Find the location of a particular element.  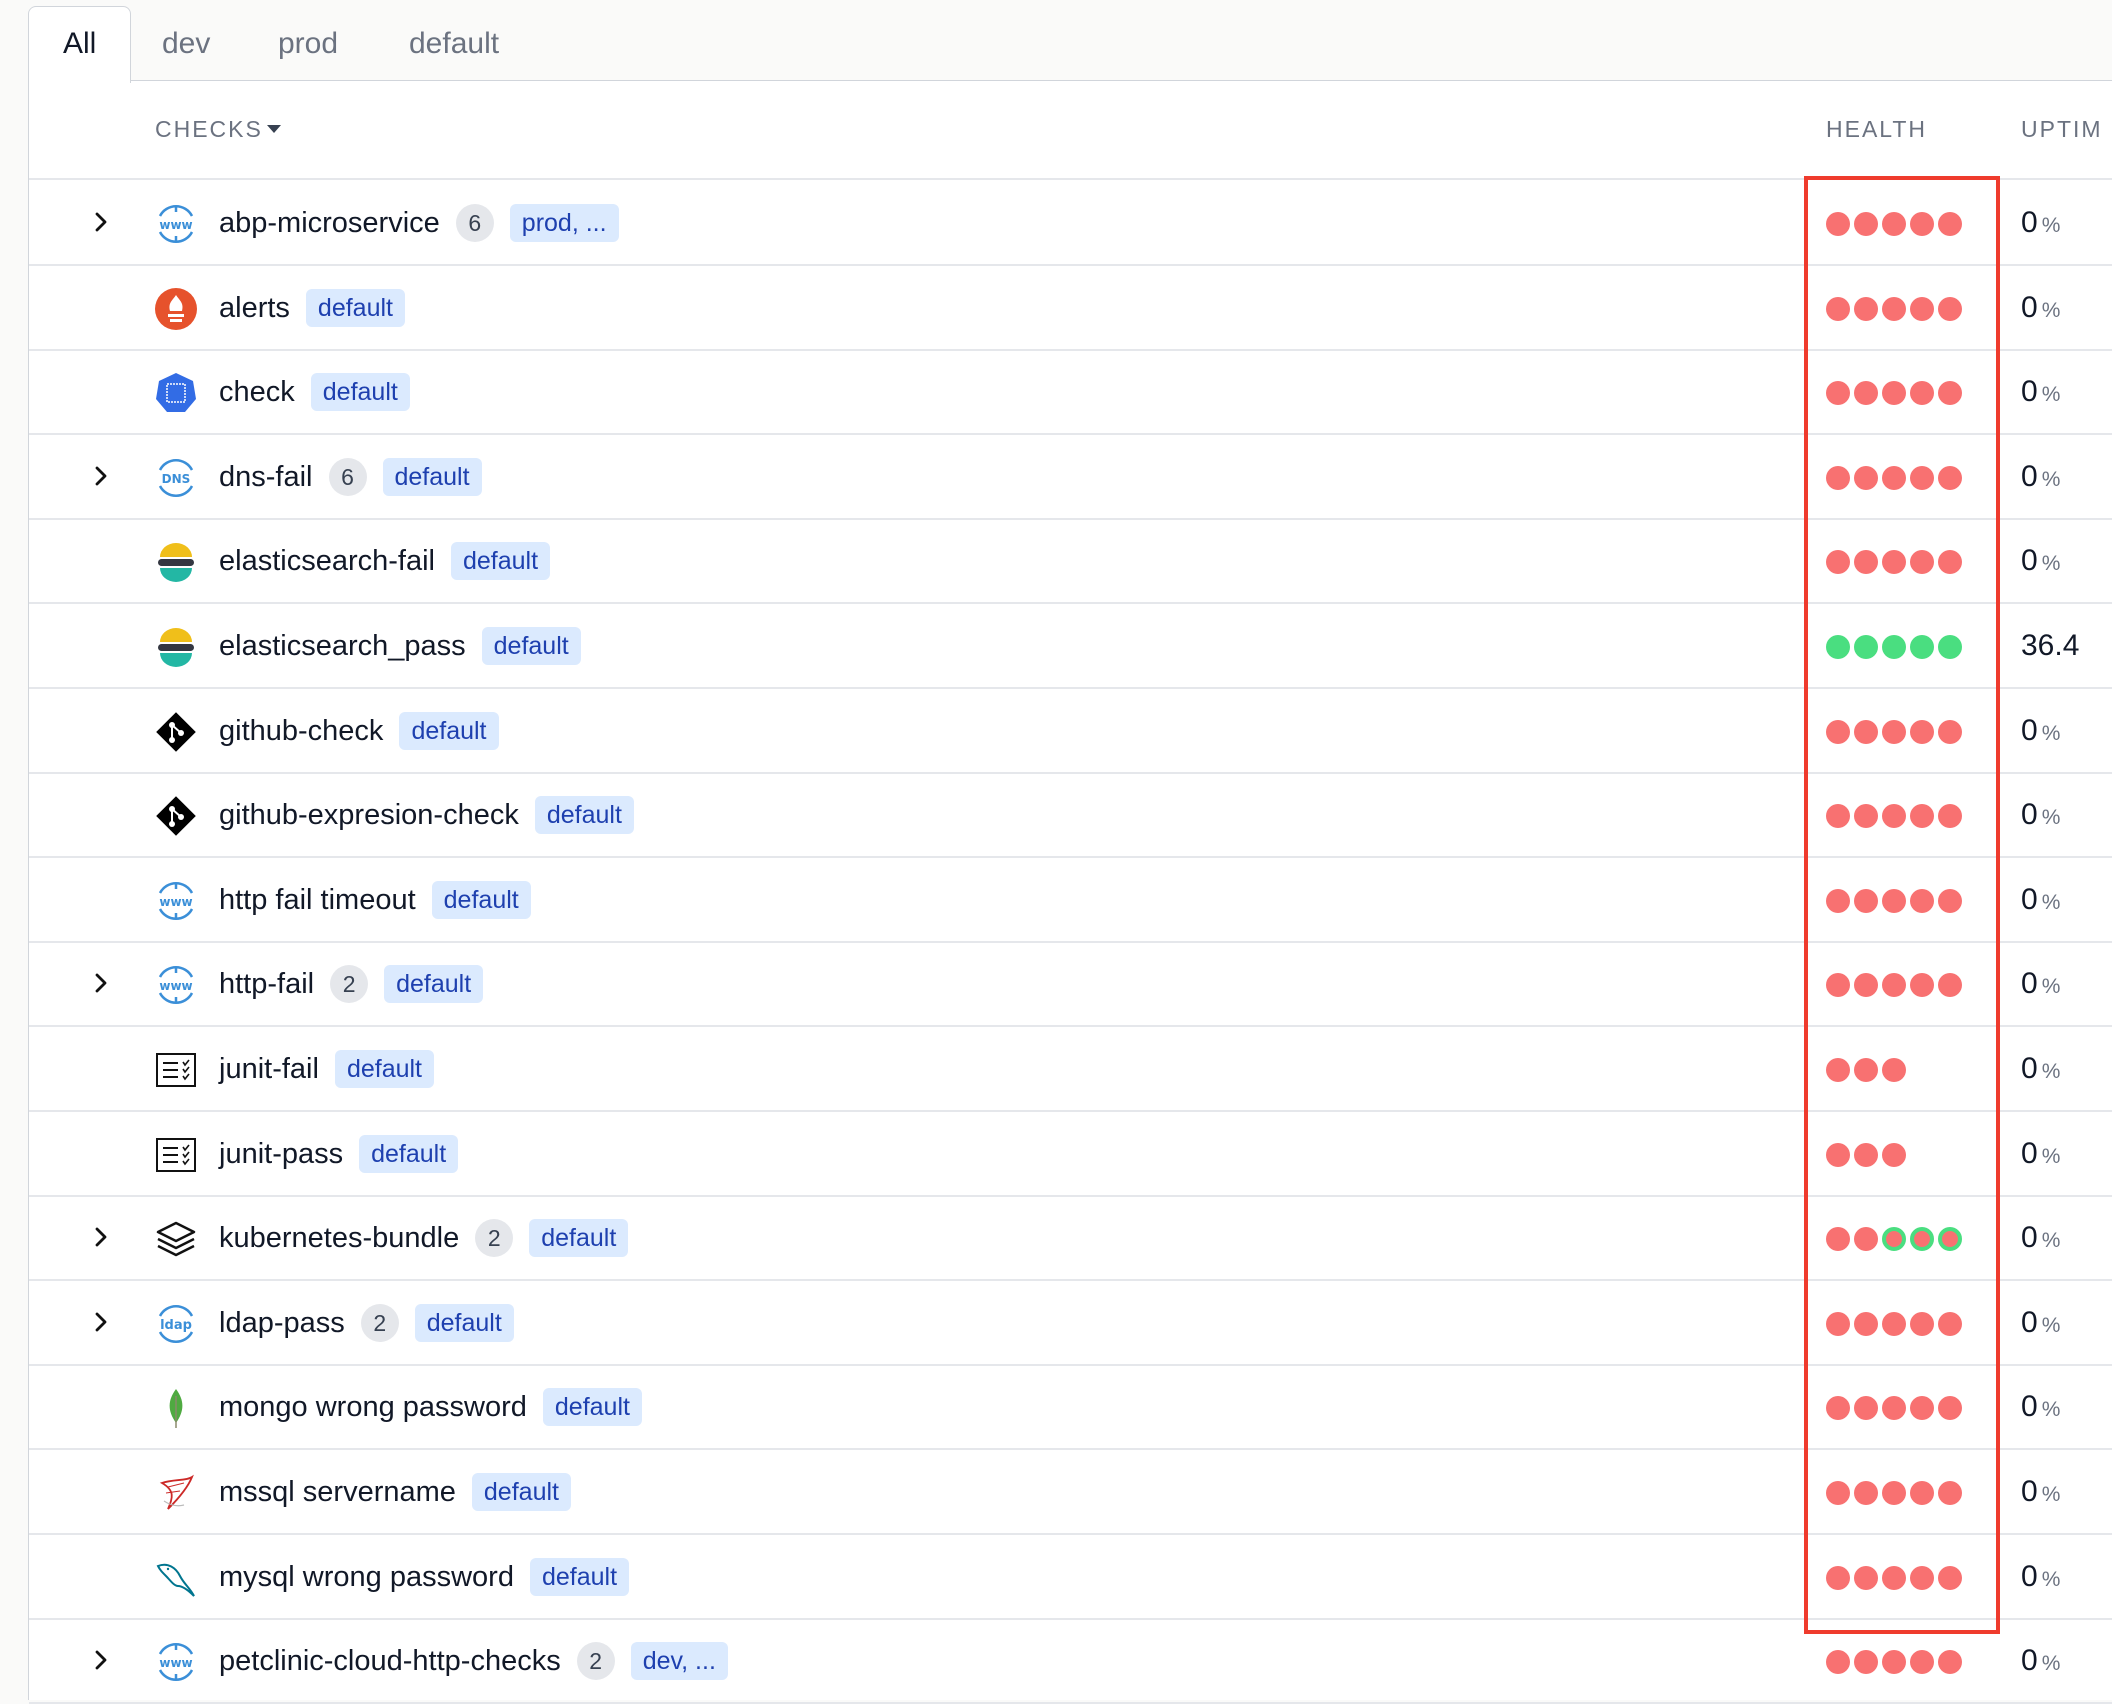

uptime-number: 0 is located at coordinates (2029, 1491).